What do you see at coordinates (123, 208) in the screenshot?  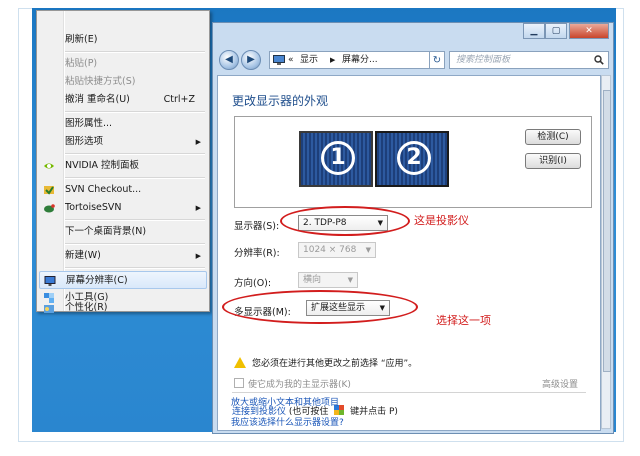 I see `menu-item-tortoisesvn: TortoiseSVN ▶` at bounding box center [123, 208].